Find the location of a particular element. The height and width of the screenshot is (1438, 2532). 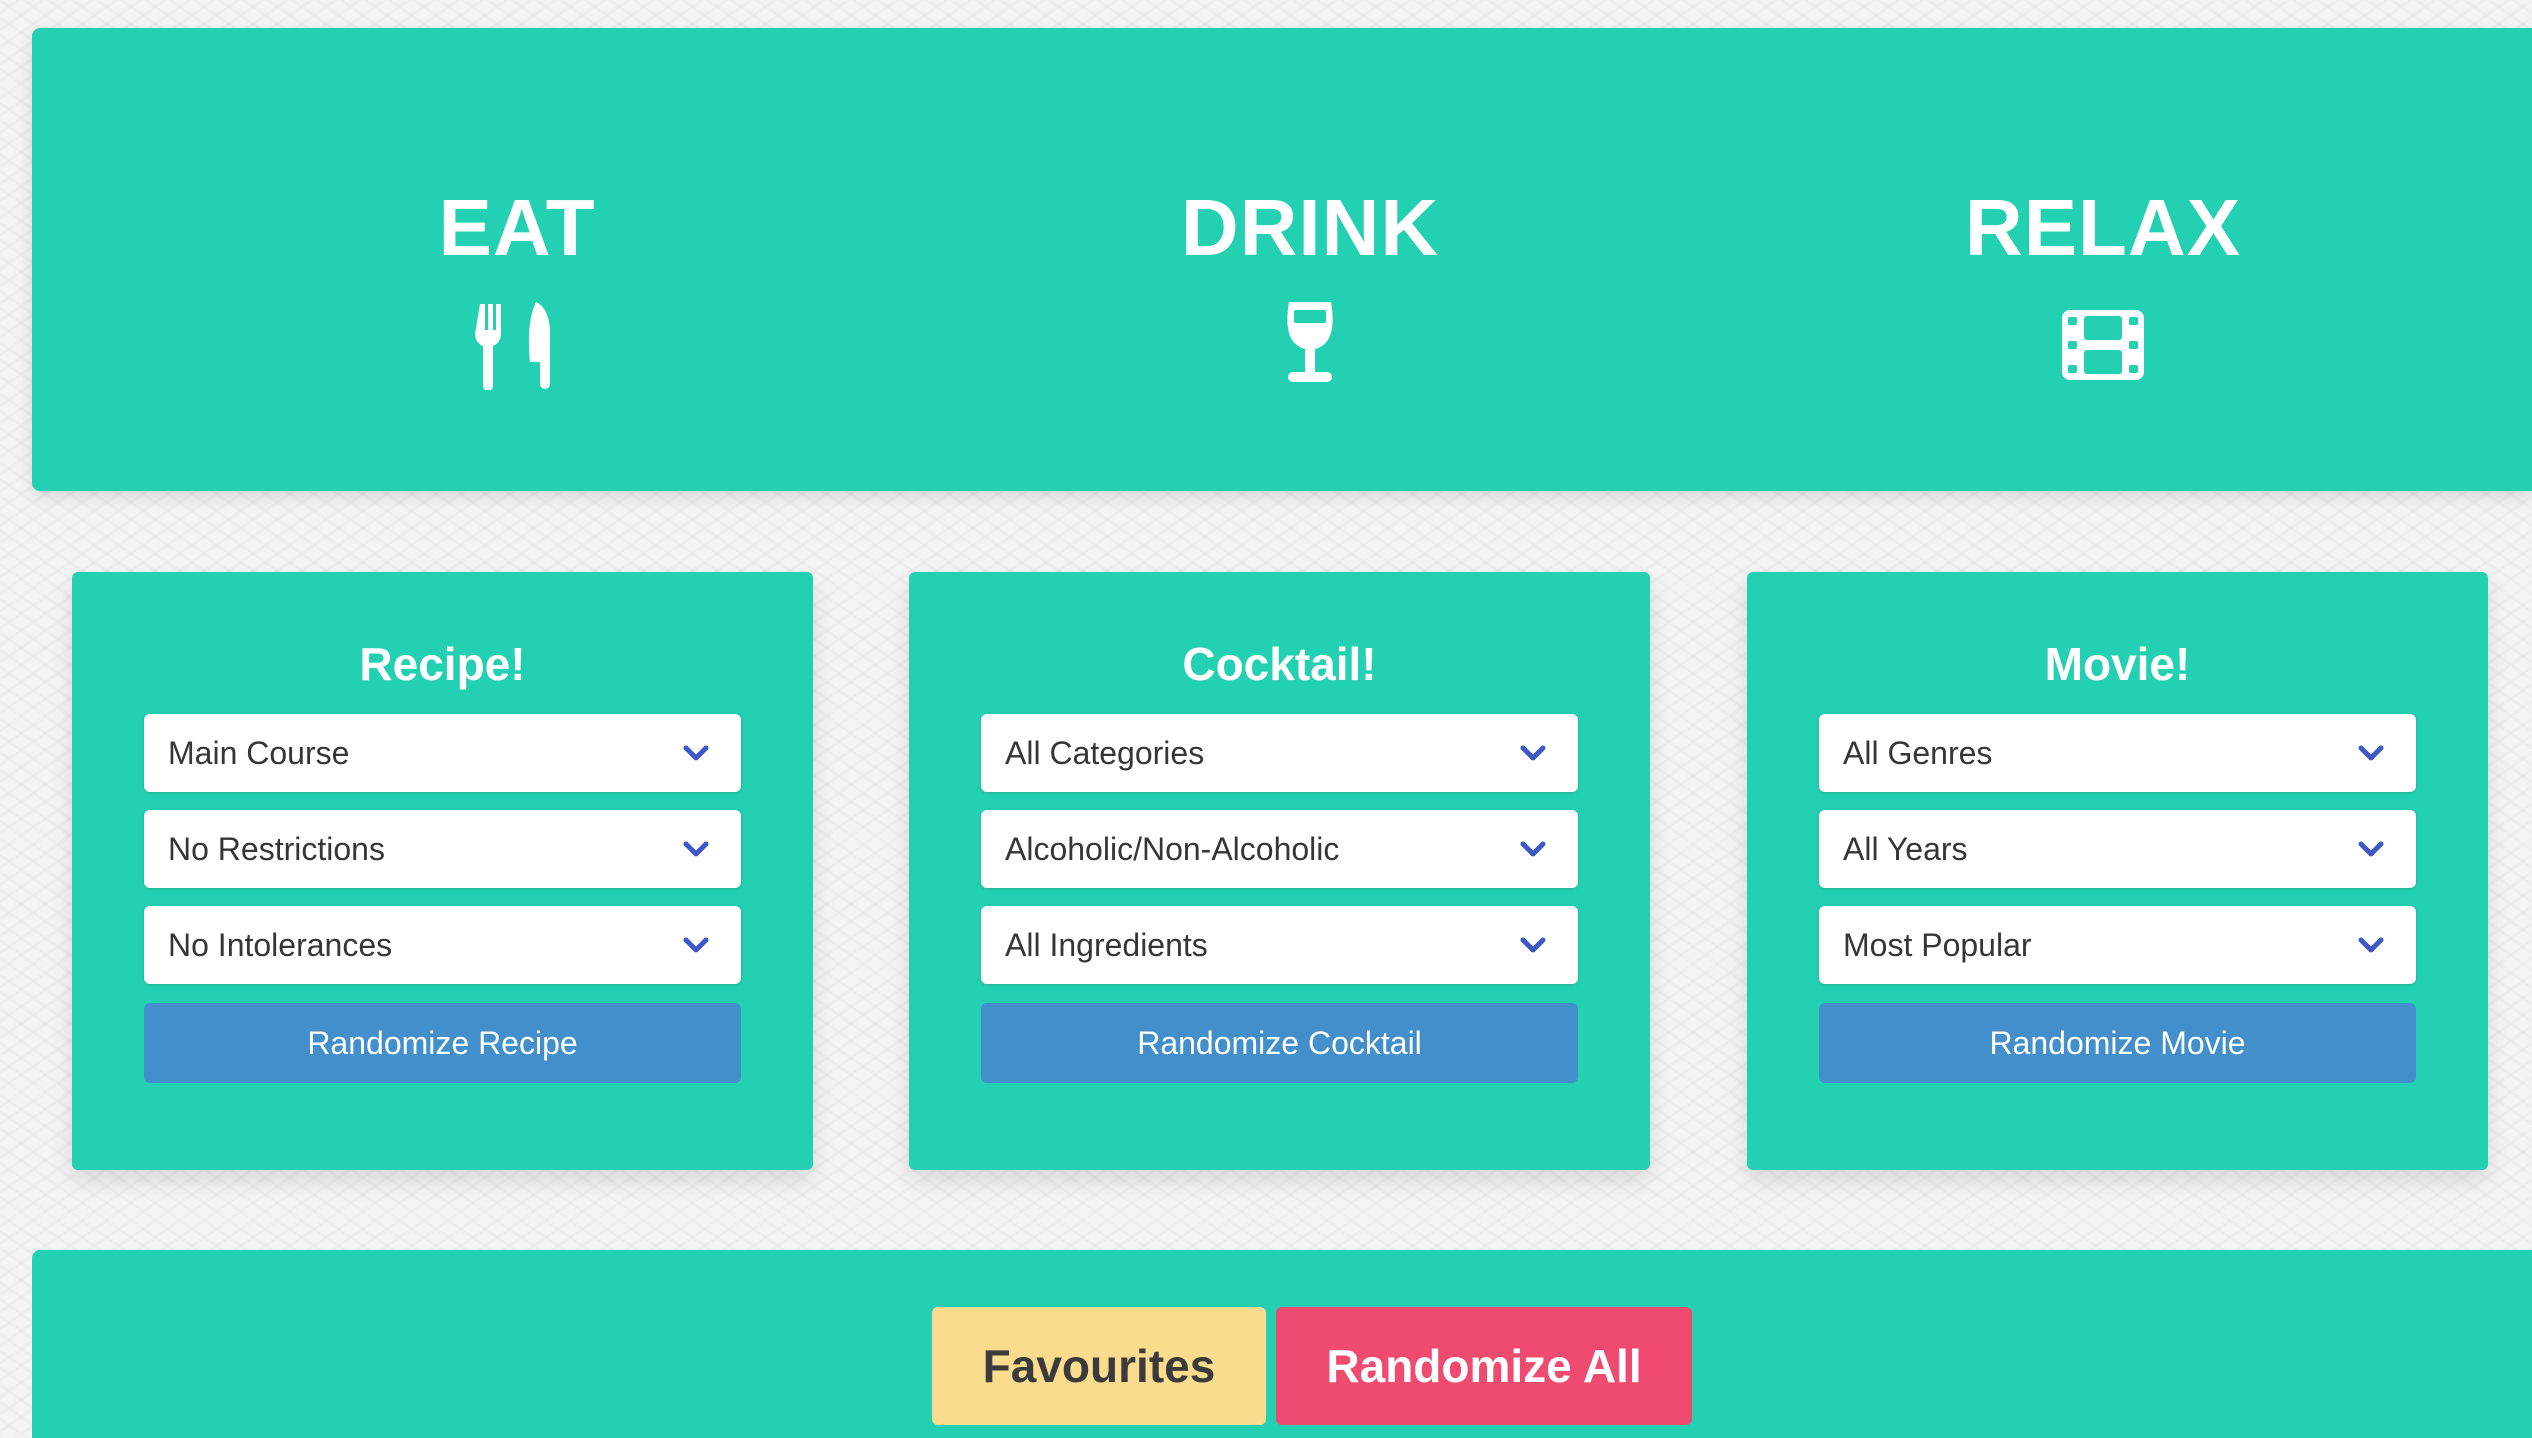

header-relax-title: RELAX is located at coordinates (2103, 227).